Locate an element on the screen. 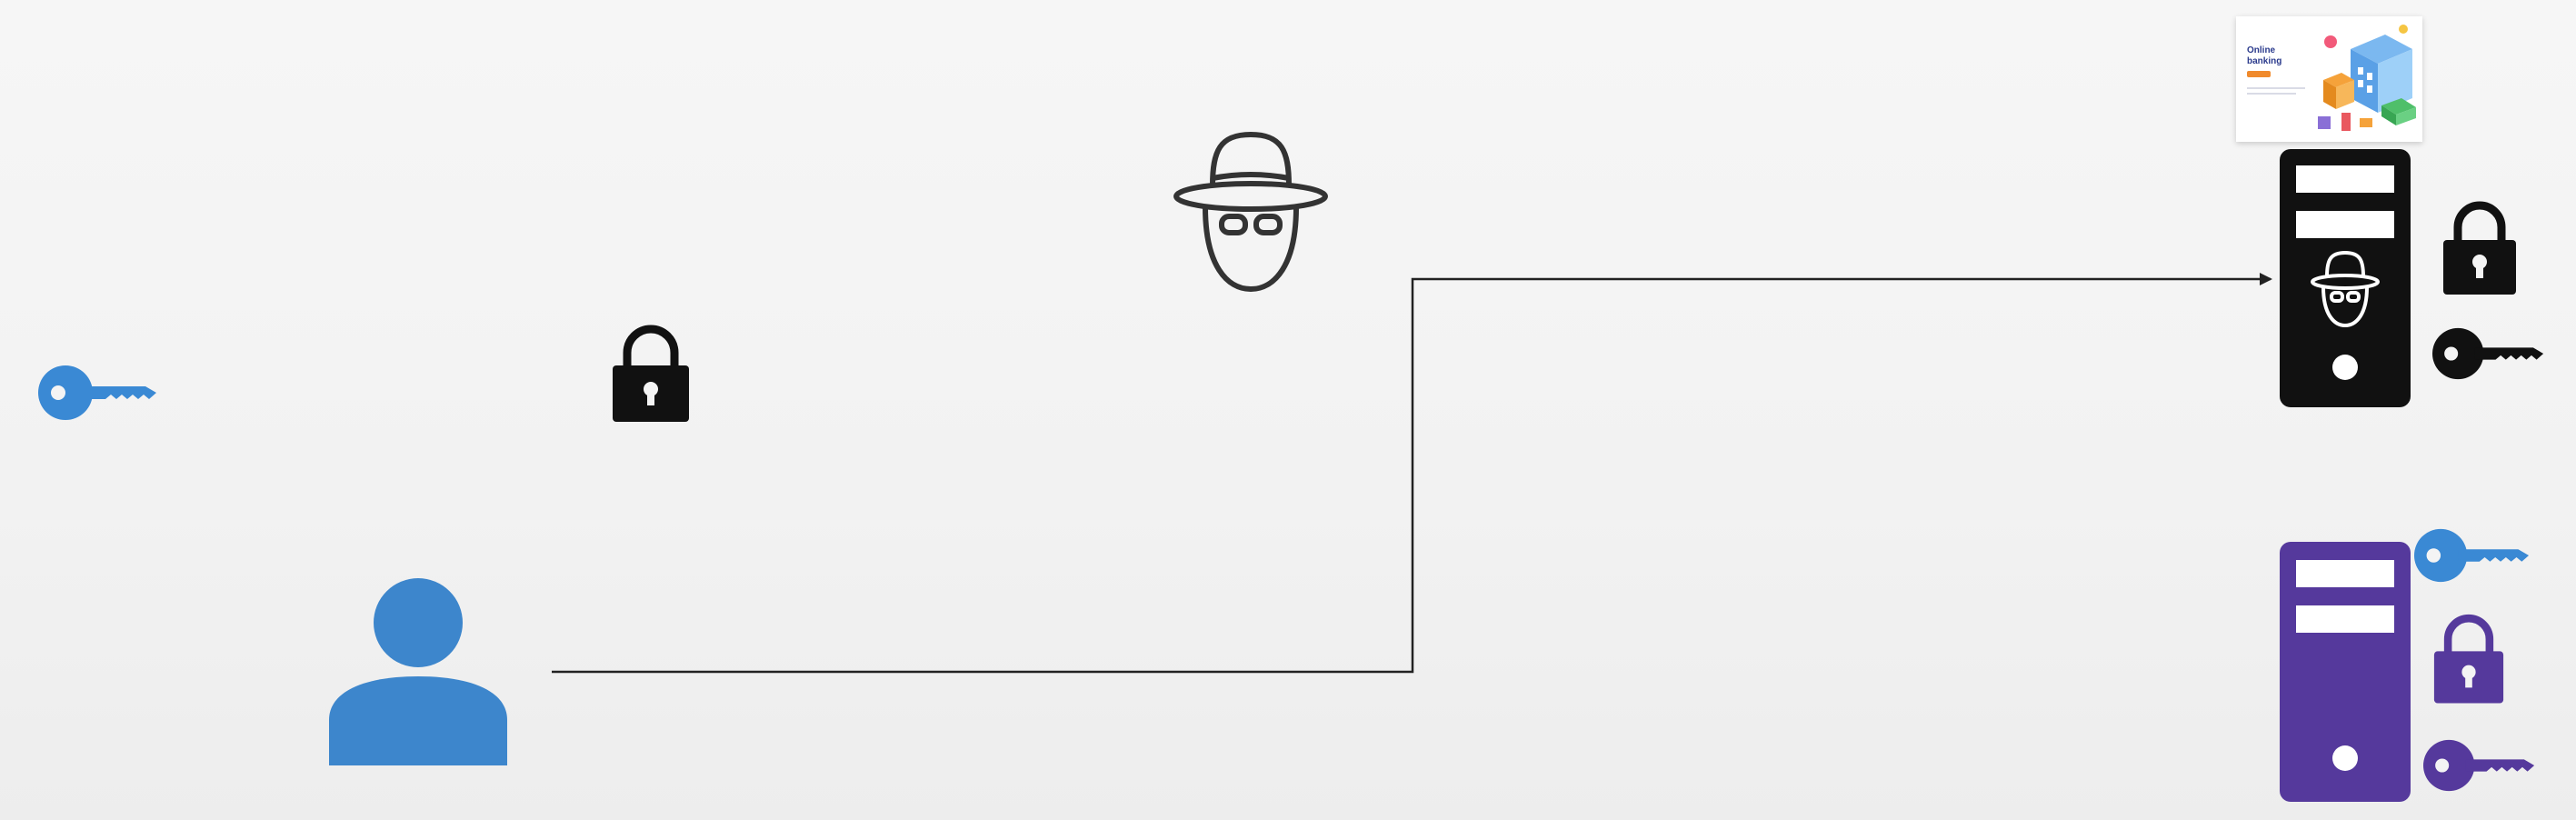 The width and height of the screenshot is (2576, 820). hacker-server-icon is located at coordinates (2345, 278).